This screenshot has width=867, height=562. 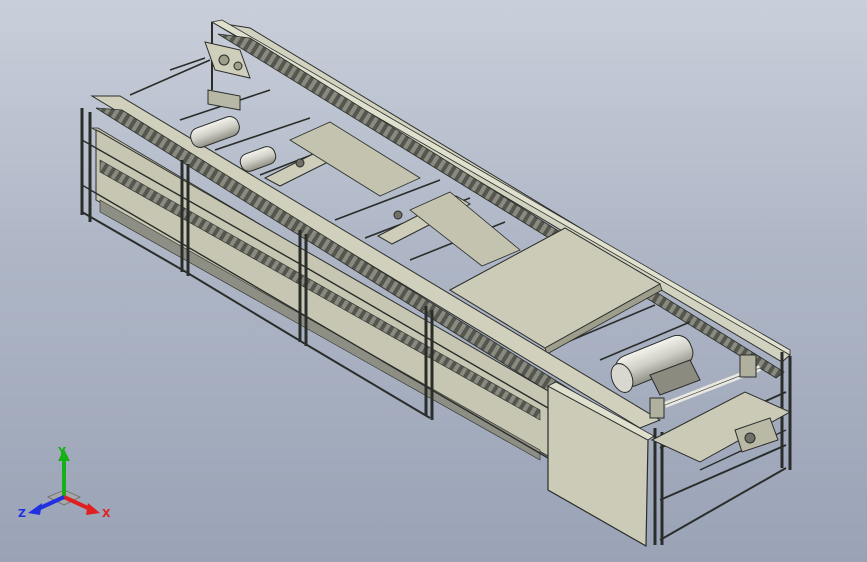 What do you see at coordinates (93, 509) in the screenshot?
I see `x-axis-head` at bounding box center [93, 509].